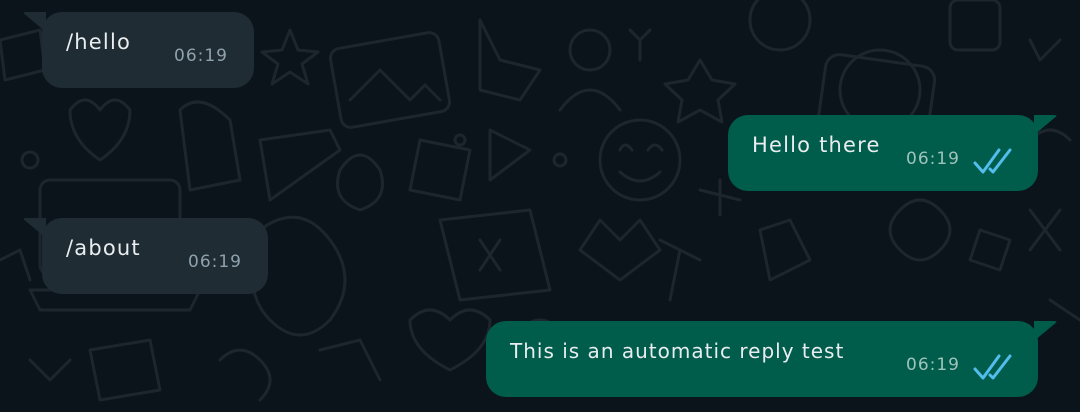 Image resolution: width=1080 pixels, height=412 pixels. What do you see at coordinates (816, 145) in the screenshot?
I see `message-text: Hello there` at bounding box center [816, 145].